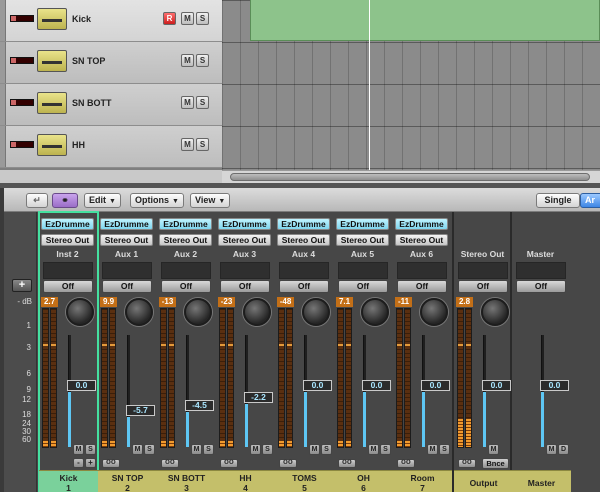 The image size is (600, 492). Describe the element at coordinates (258, 397) in the screenshot. I see `fader-value: -2.2` at that location.